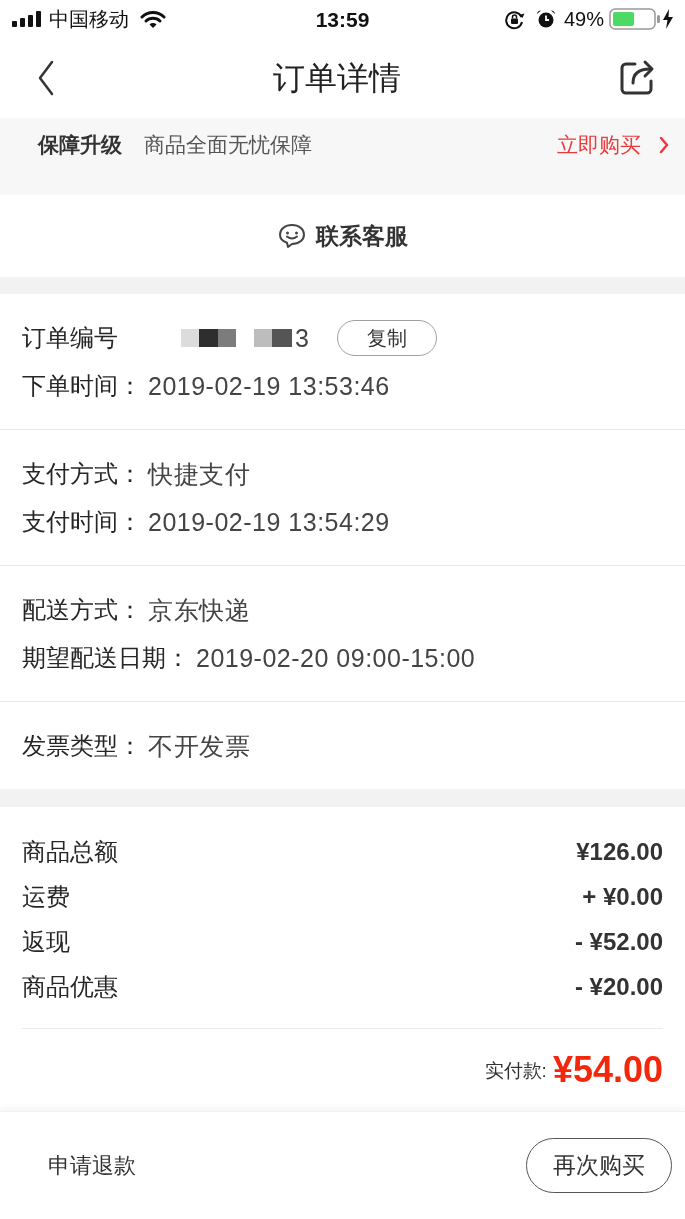 The image size is (685, 1219). Describe the element at coordinates (70, 338) in the screenshot. I see `field-label: 订单编号` at that location.